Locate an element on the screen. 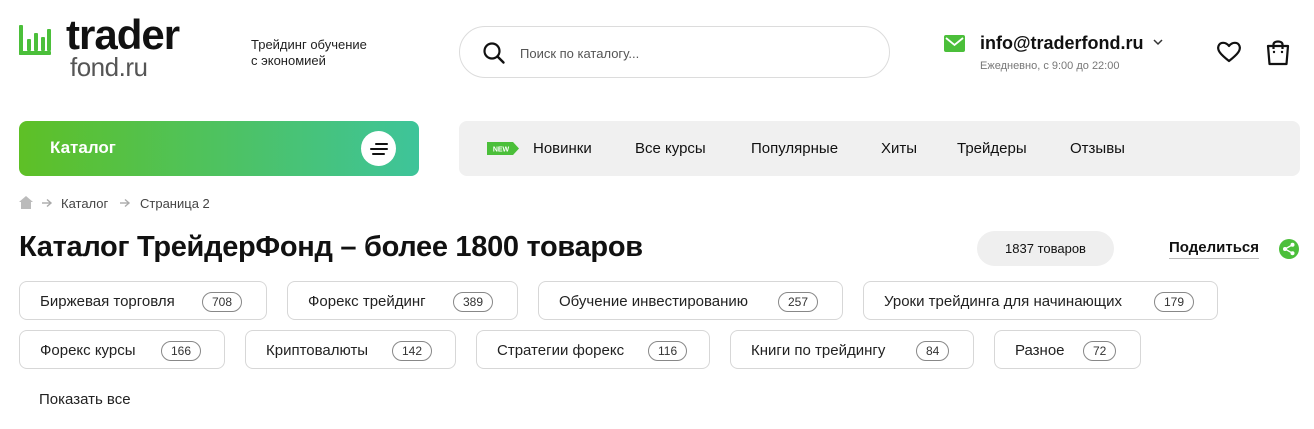 The height and width of the screenshot is (429, 1314). category-tag-count: 84 is located at coordinates (933, 351).